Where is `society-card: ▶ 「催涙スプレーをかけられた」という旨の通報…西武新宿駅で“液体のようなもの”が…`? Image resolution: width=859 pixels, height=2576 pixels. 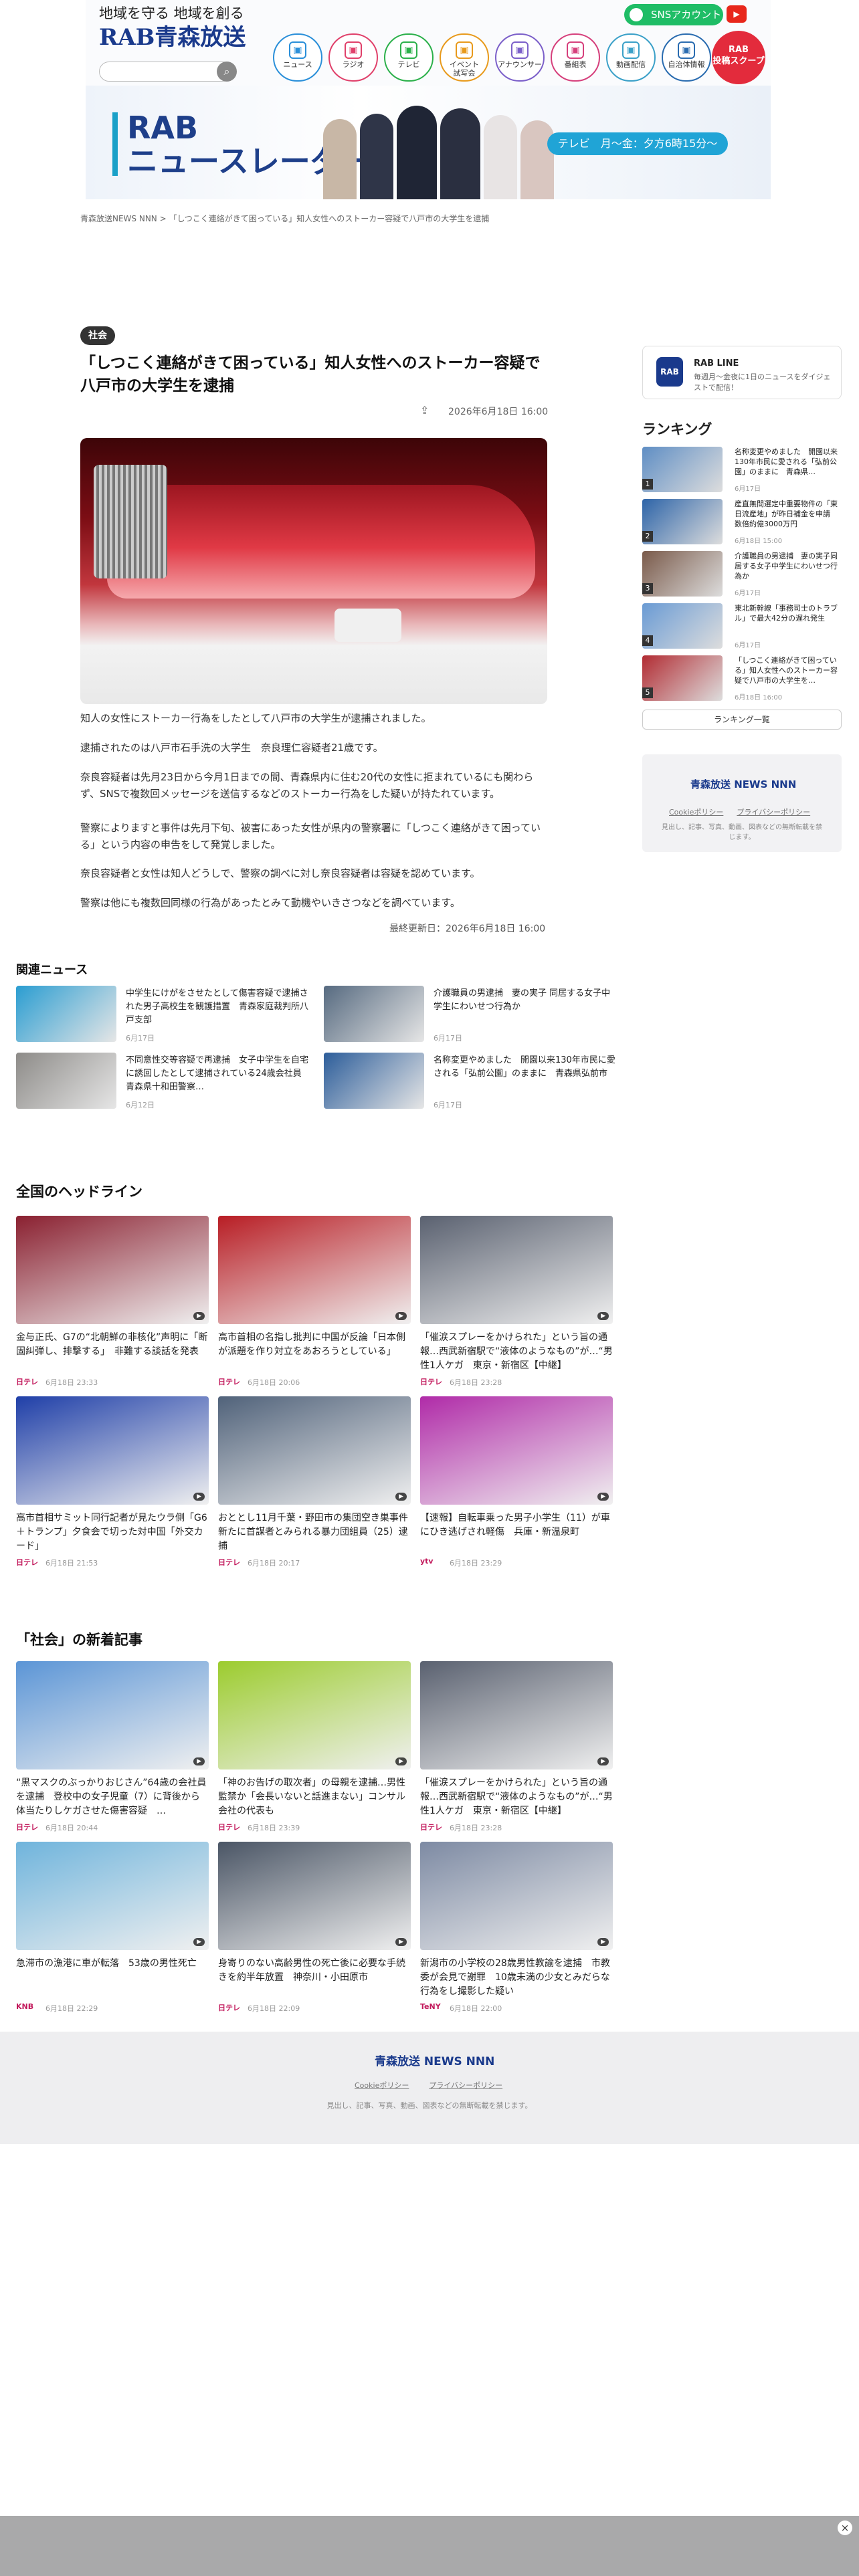 society-card: ▶ 「催涙スプレーをかけられた」という旨の通報…西武新宿駅で“液体のようなもの”が… is located at coordinates (516, 1747).